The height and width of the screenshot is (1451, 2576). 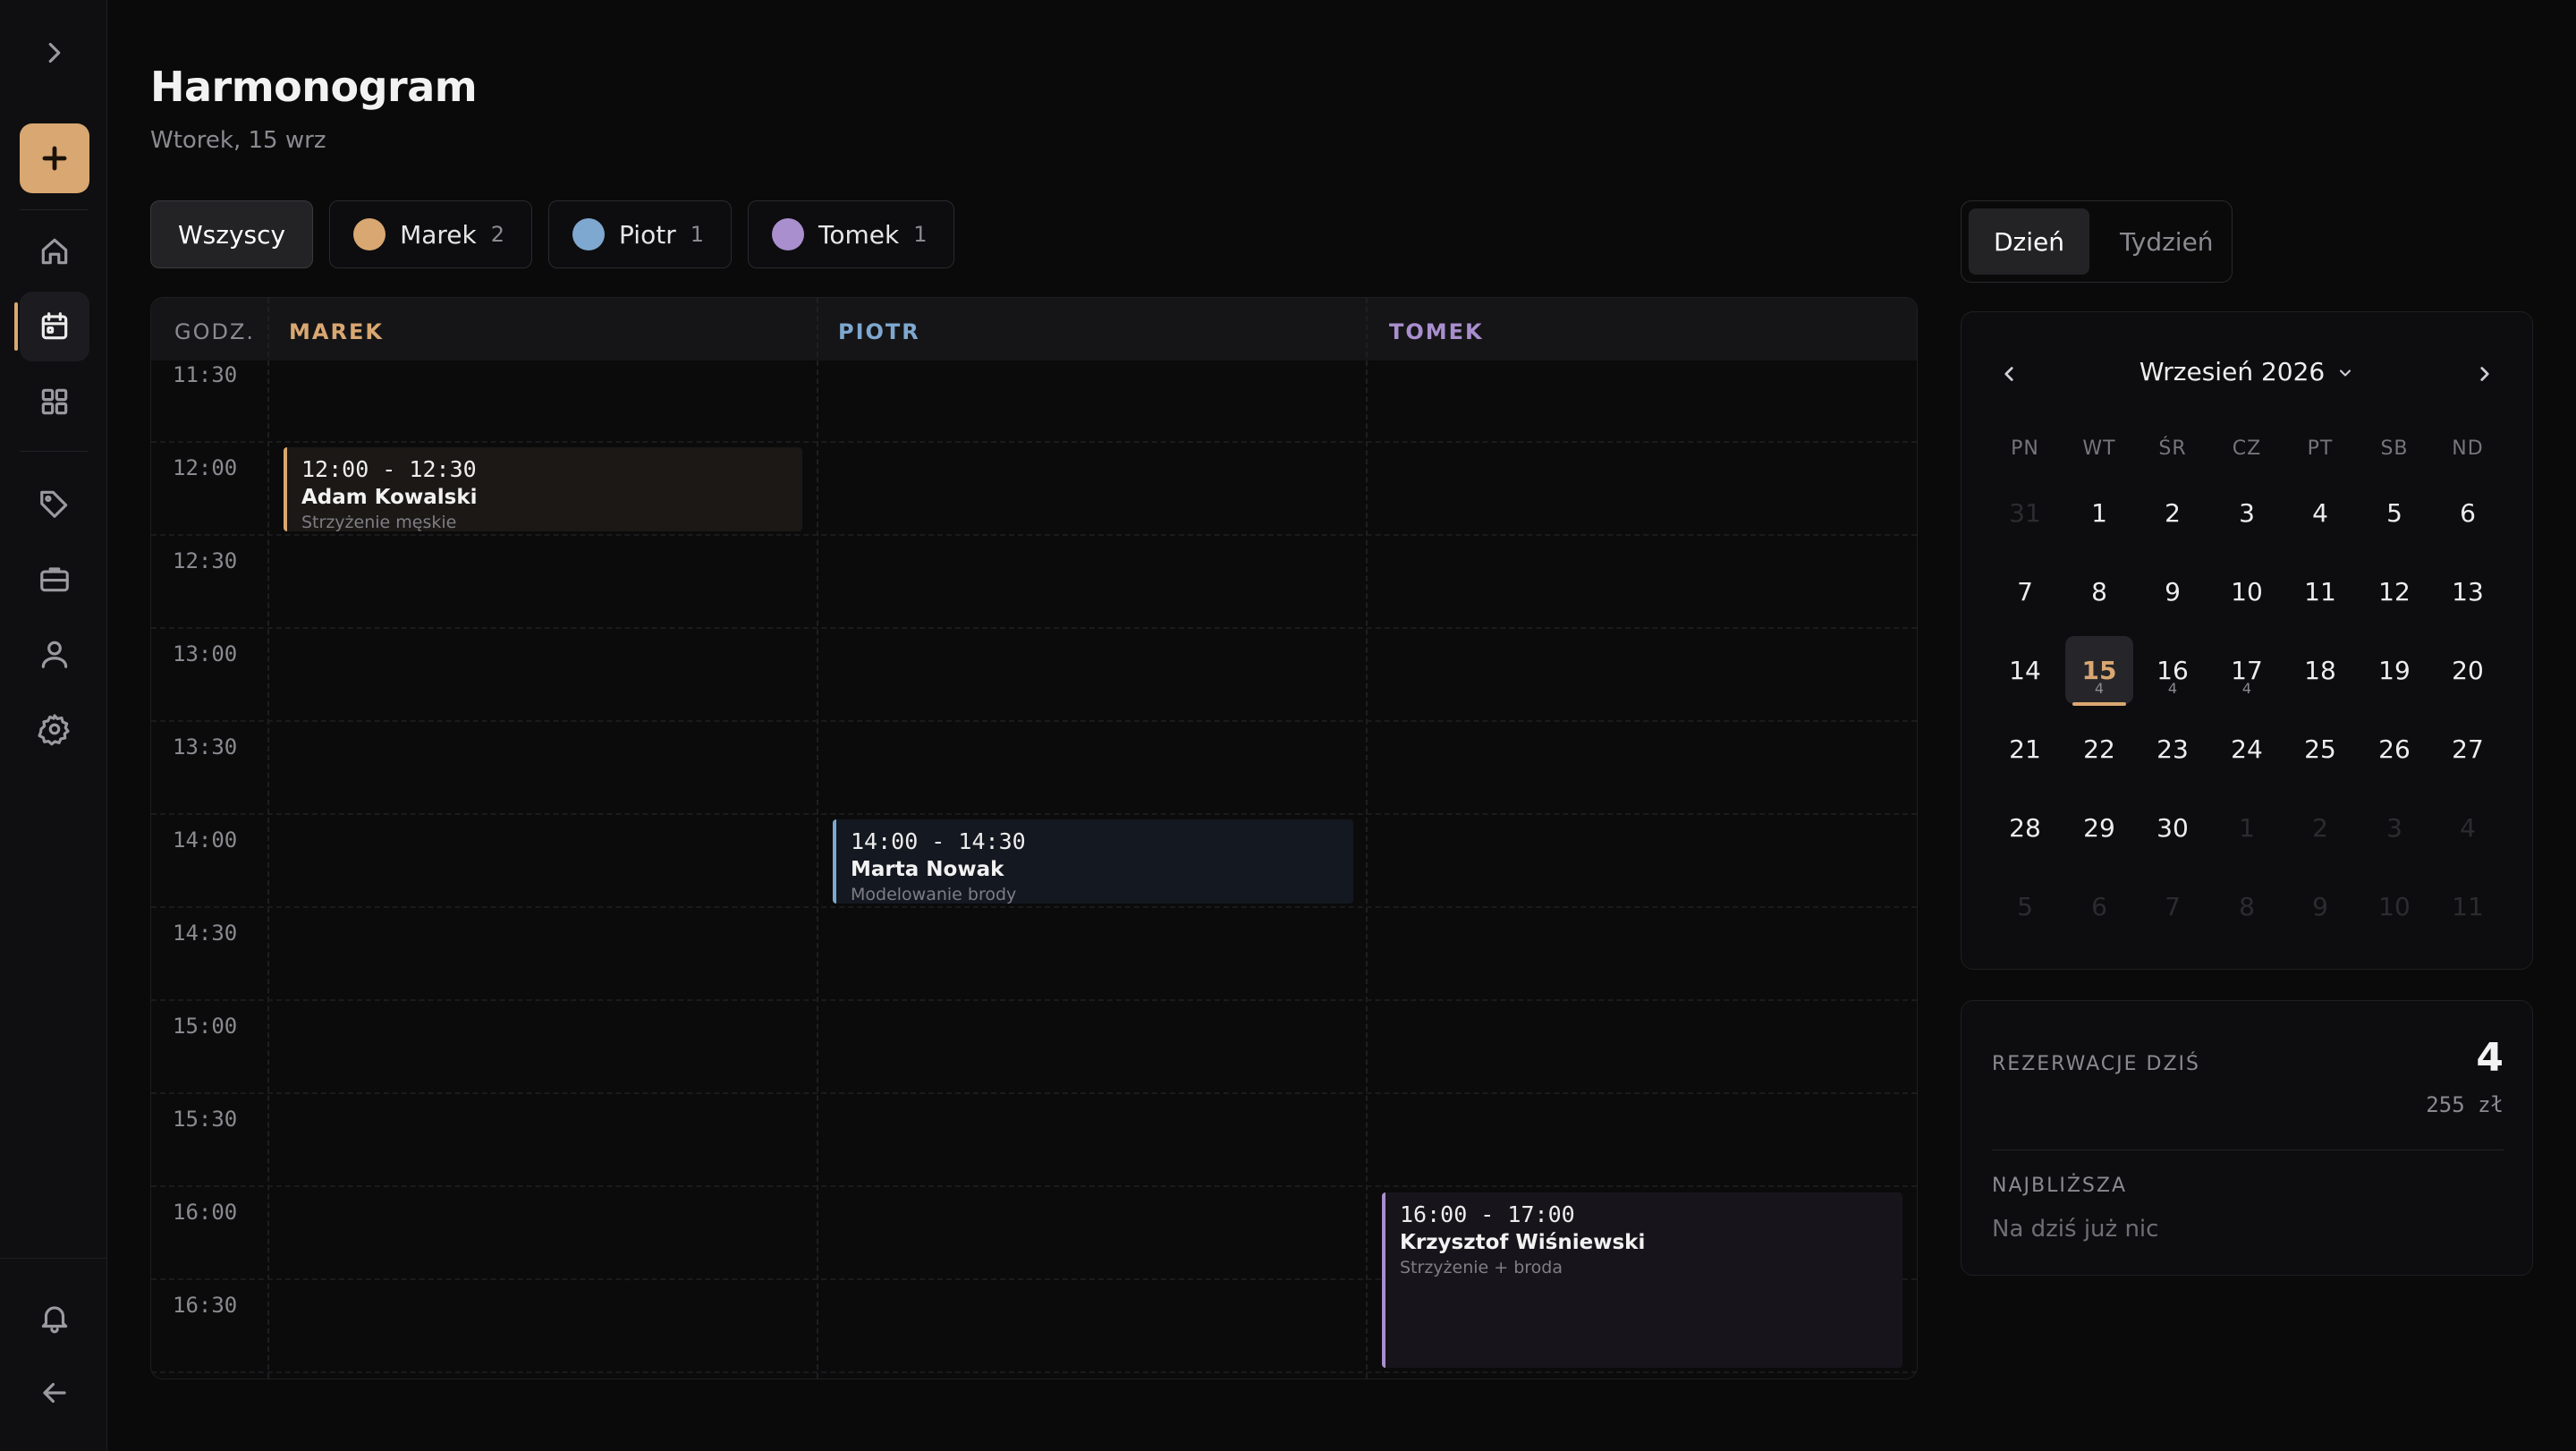 What do you see at coordinates (2247, 372) in the screenshot?
I see `month-selector: Wrzesień 2026` at bounding box center [2247, 372].